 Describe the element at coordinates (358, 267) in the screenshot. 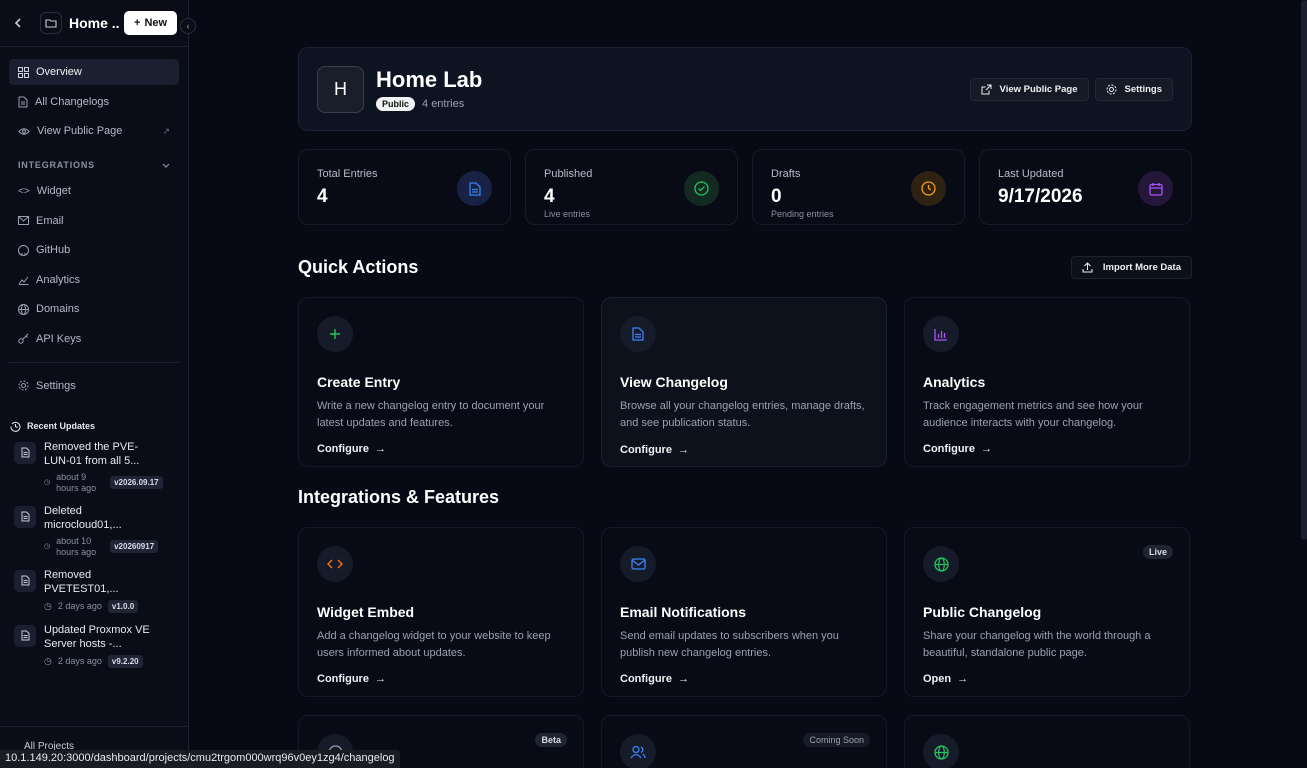

I see `section-title: Quick Actions` at that location.